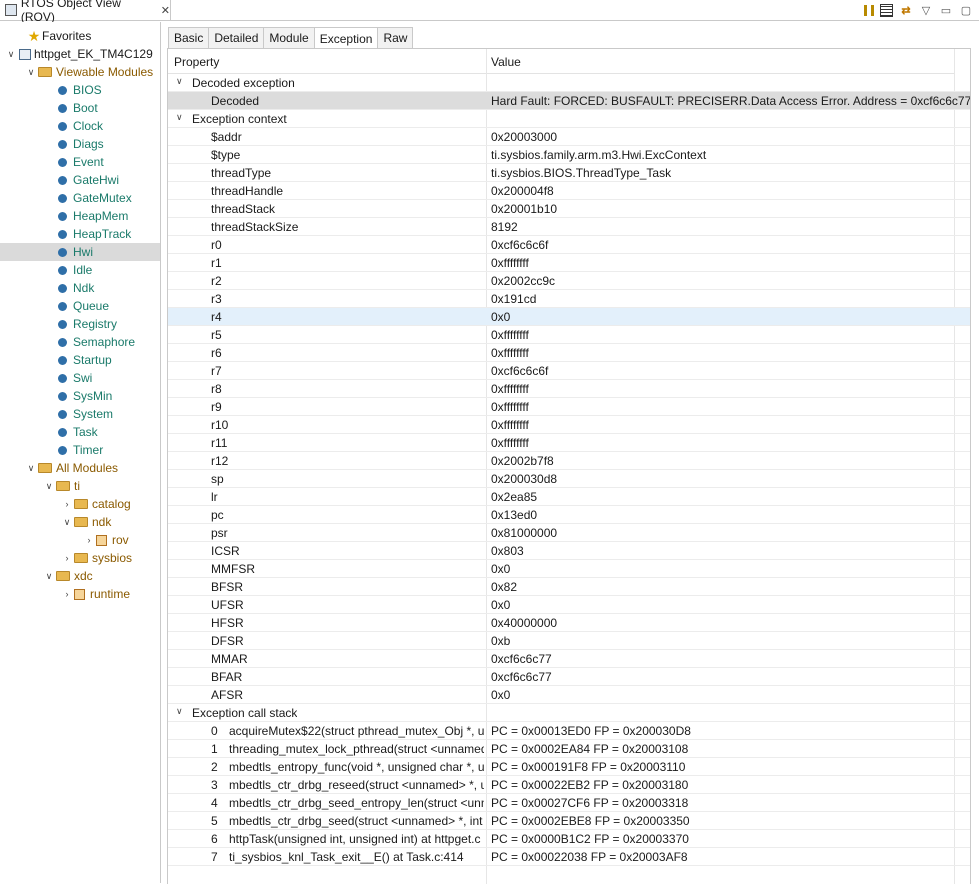  Describe the element at coordinates (569, 515) in the screenshot. I see `row-pc: pc 0x13ed0` at that location.